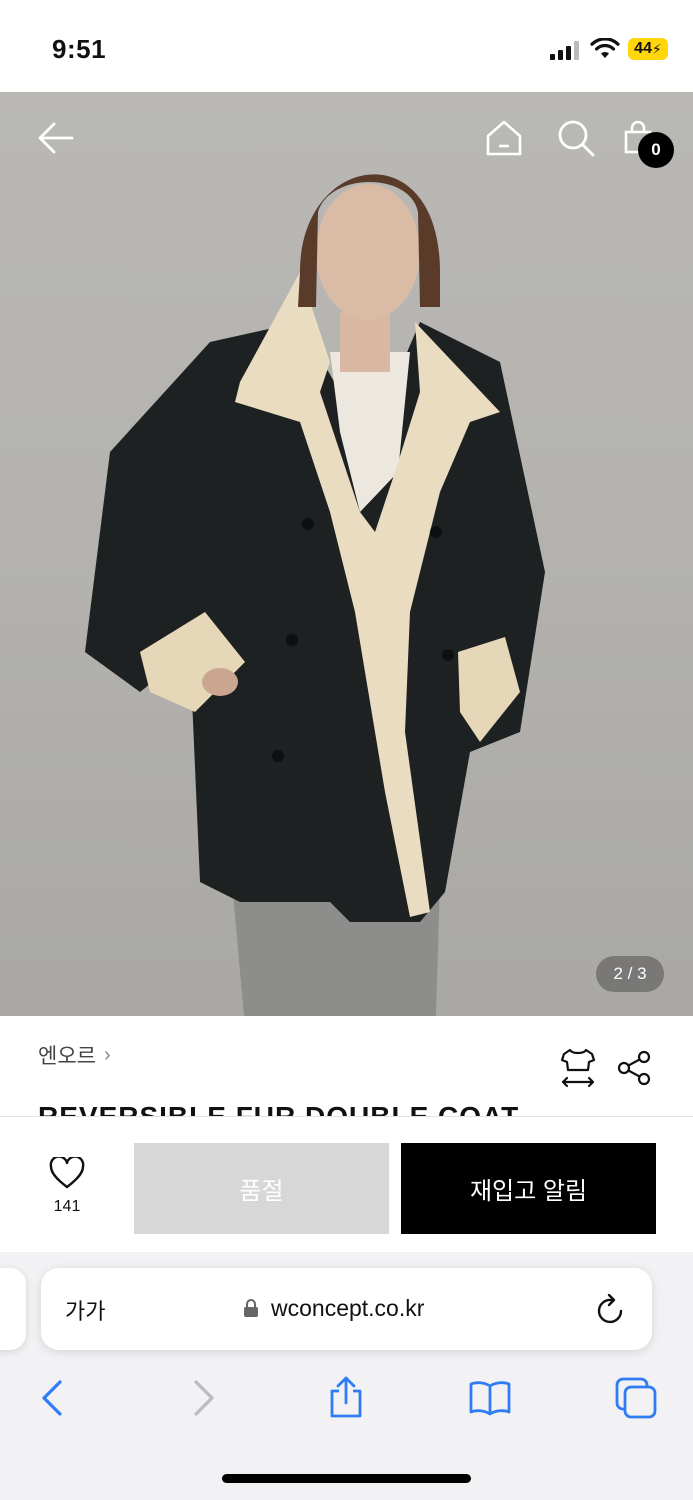 The height and width of the screenshot is (1500, 693). I want to click on status-bar: 9:51 44 ⚡, so click(346, 46).